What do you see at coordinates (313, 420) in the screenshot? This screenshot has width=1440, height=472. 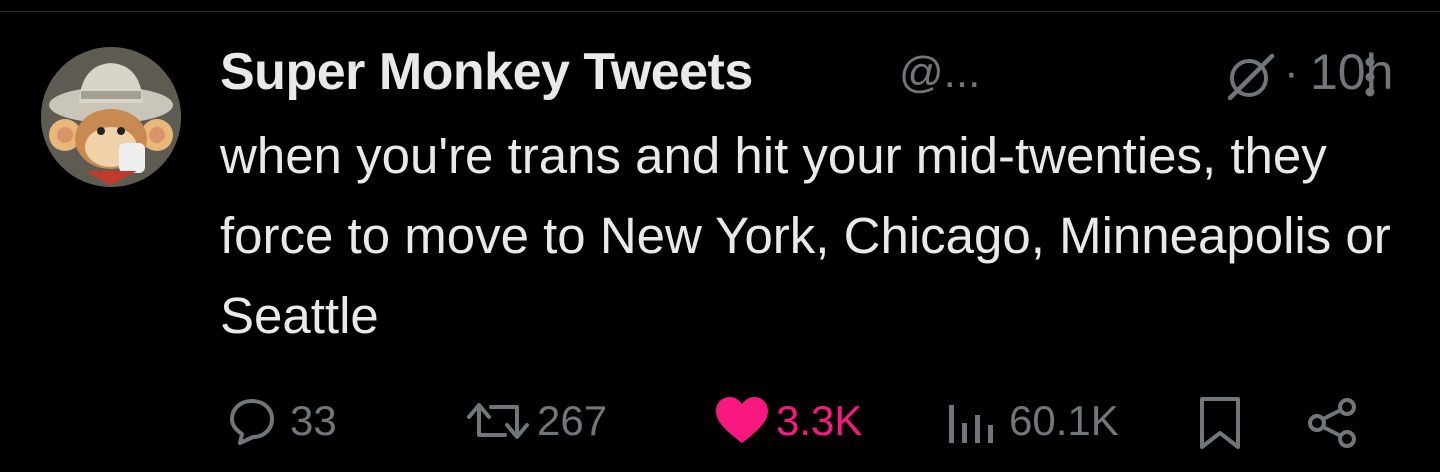 I see `reply-count: 33` at bounding box center [313, 420].